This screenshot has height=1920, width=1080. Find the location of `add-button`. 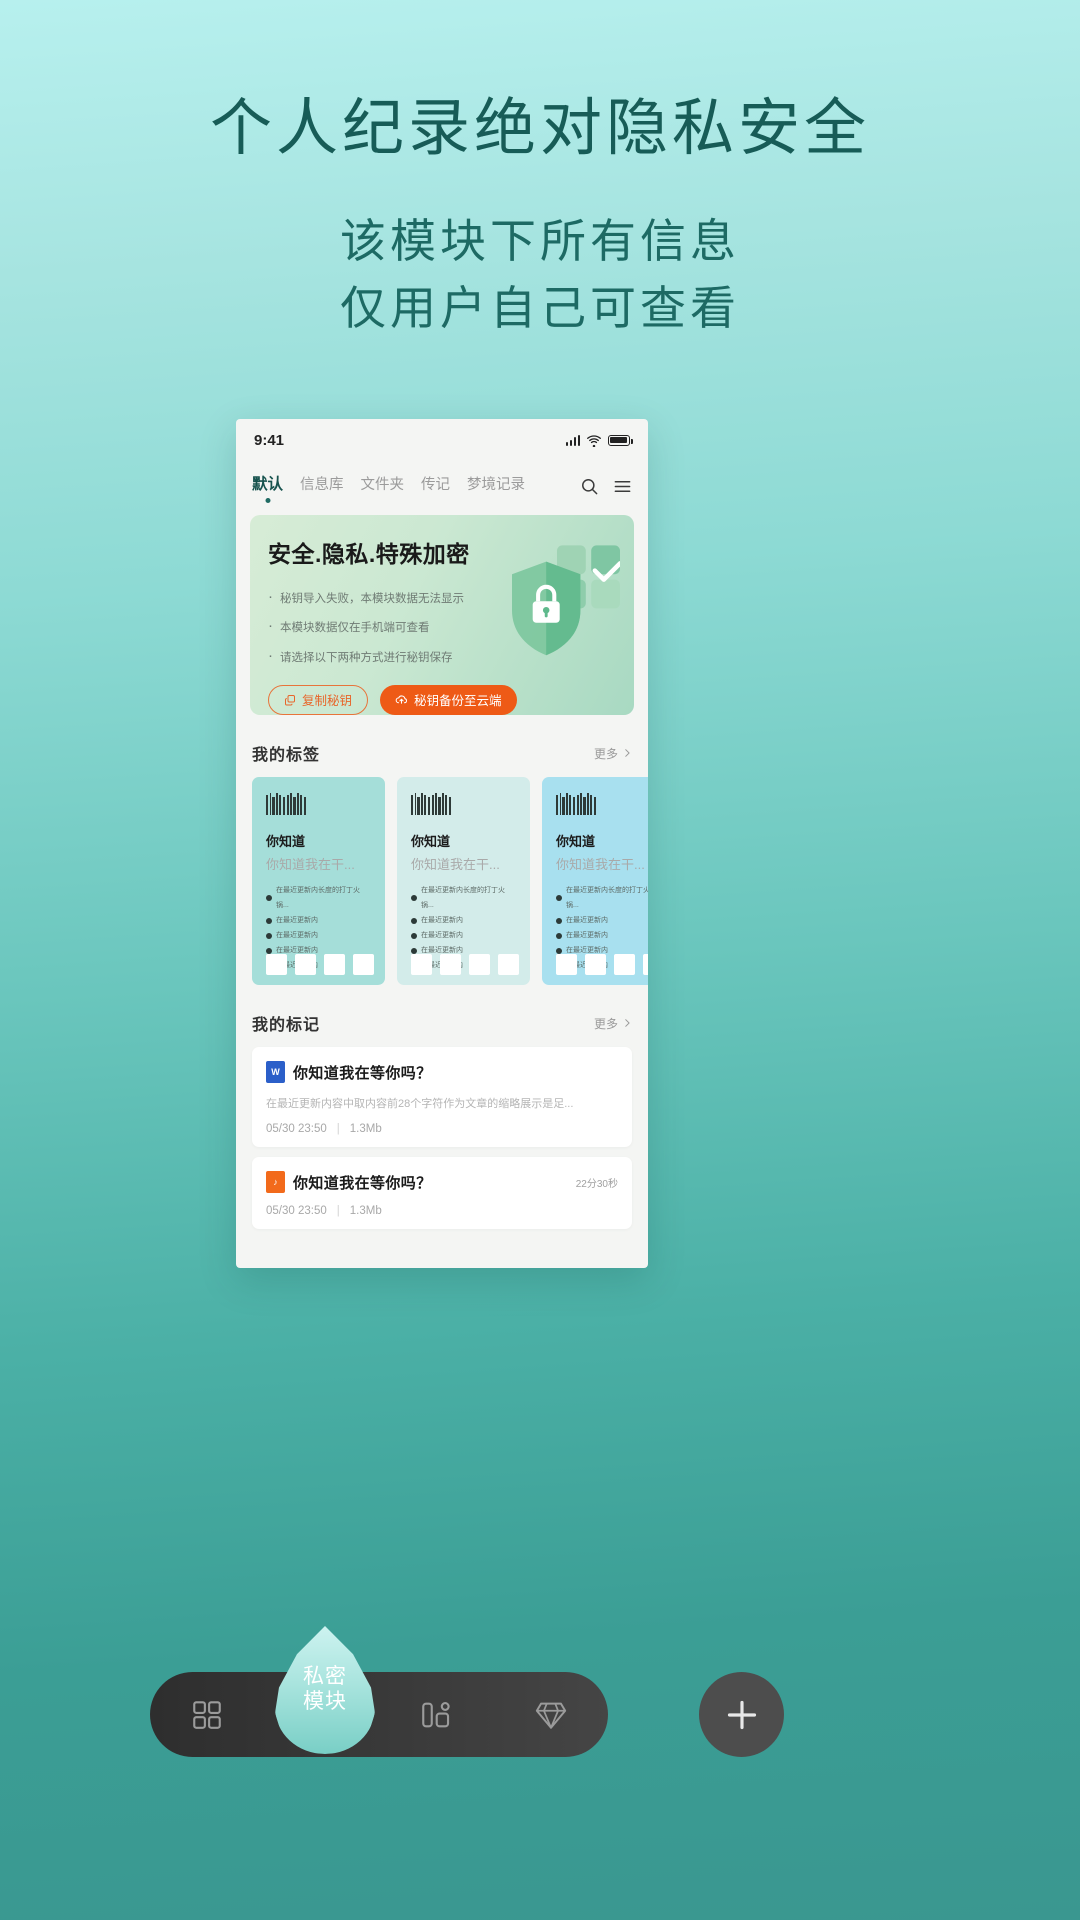

add-button is located at coordinates (741, 1714).